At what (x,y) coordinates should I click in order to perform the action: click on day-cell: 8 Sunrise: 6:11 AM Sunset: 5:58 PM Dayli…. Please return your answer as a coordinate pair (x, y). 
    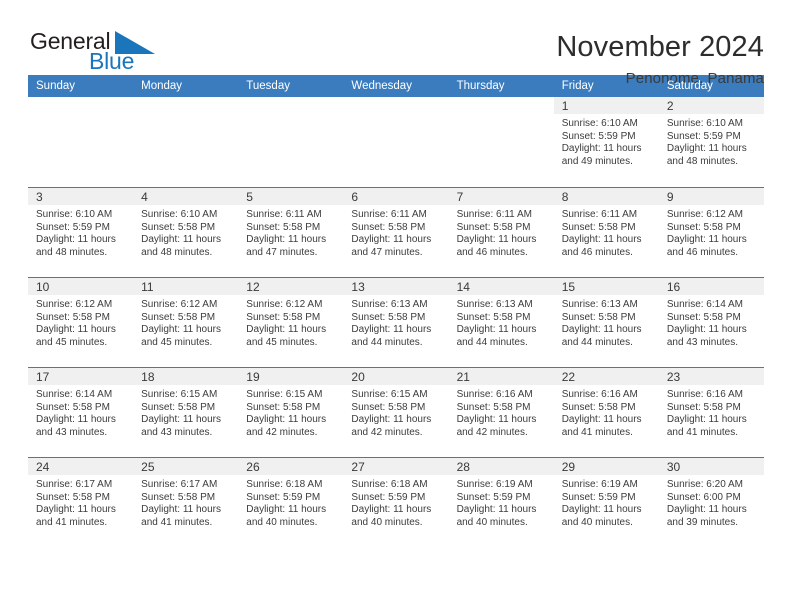
    Looking at the image, I should click on (606, 232).